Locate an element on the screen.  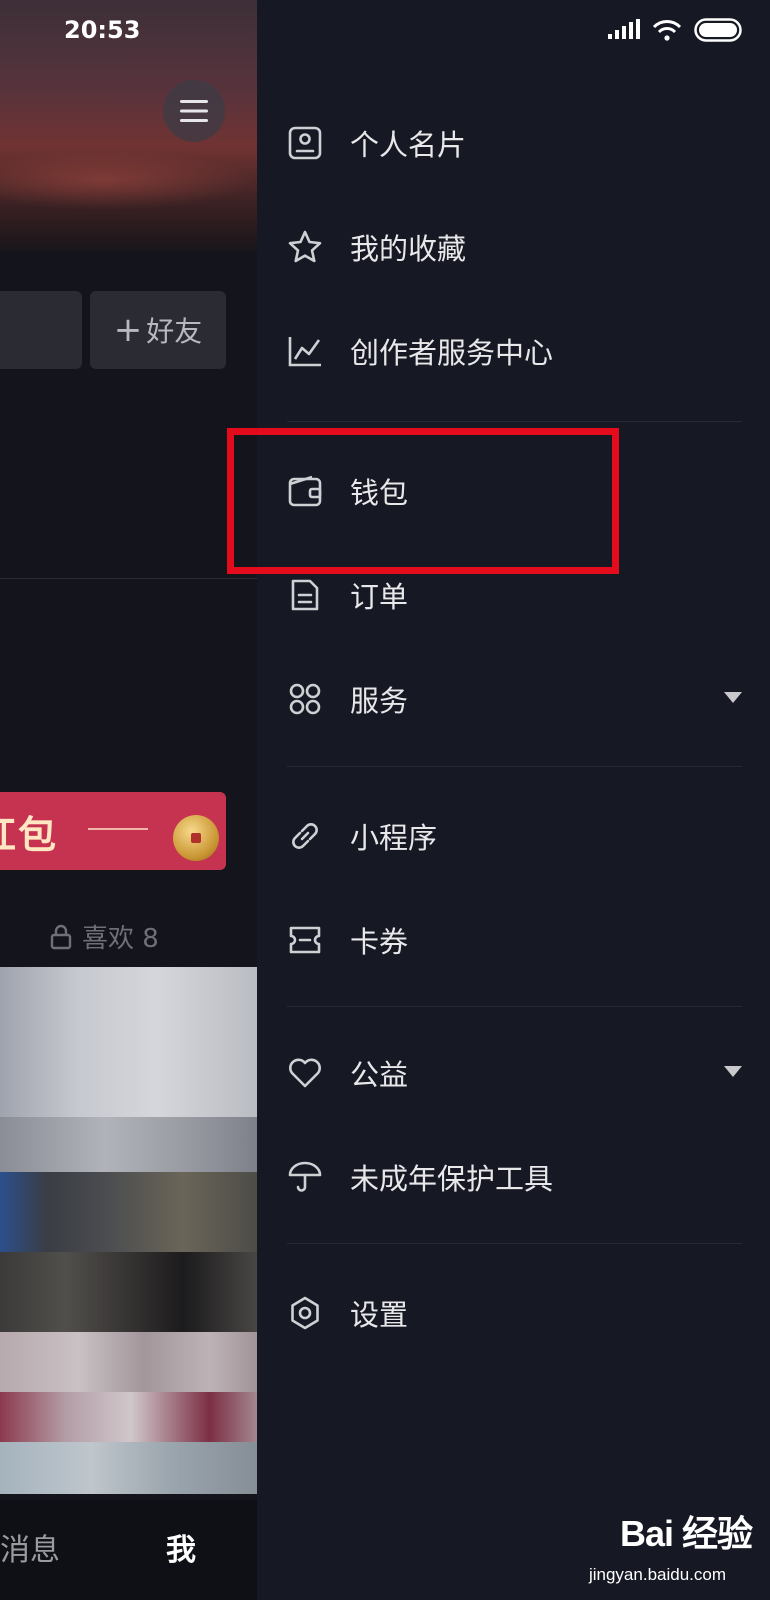
menu-item-label: 小程序 is located at coordinates (394, 838).